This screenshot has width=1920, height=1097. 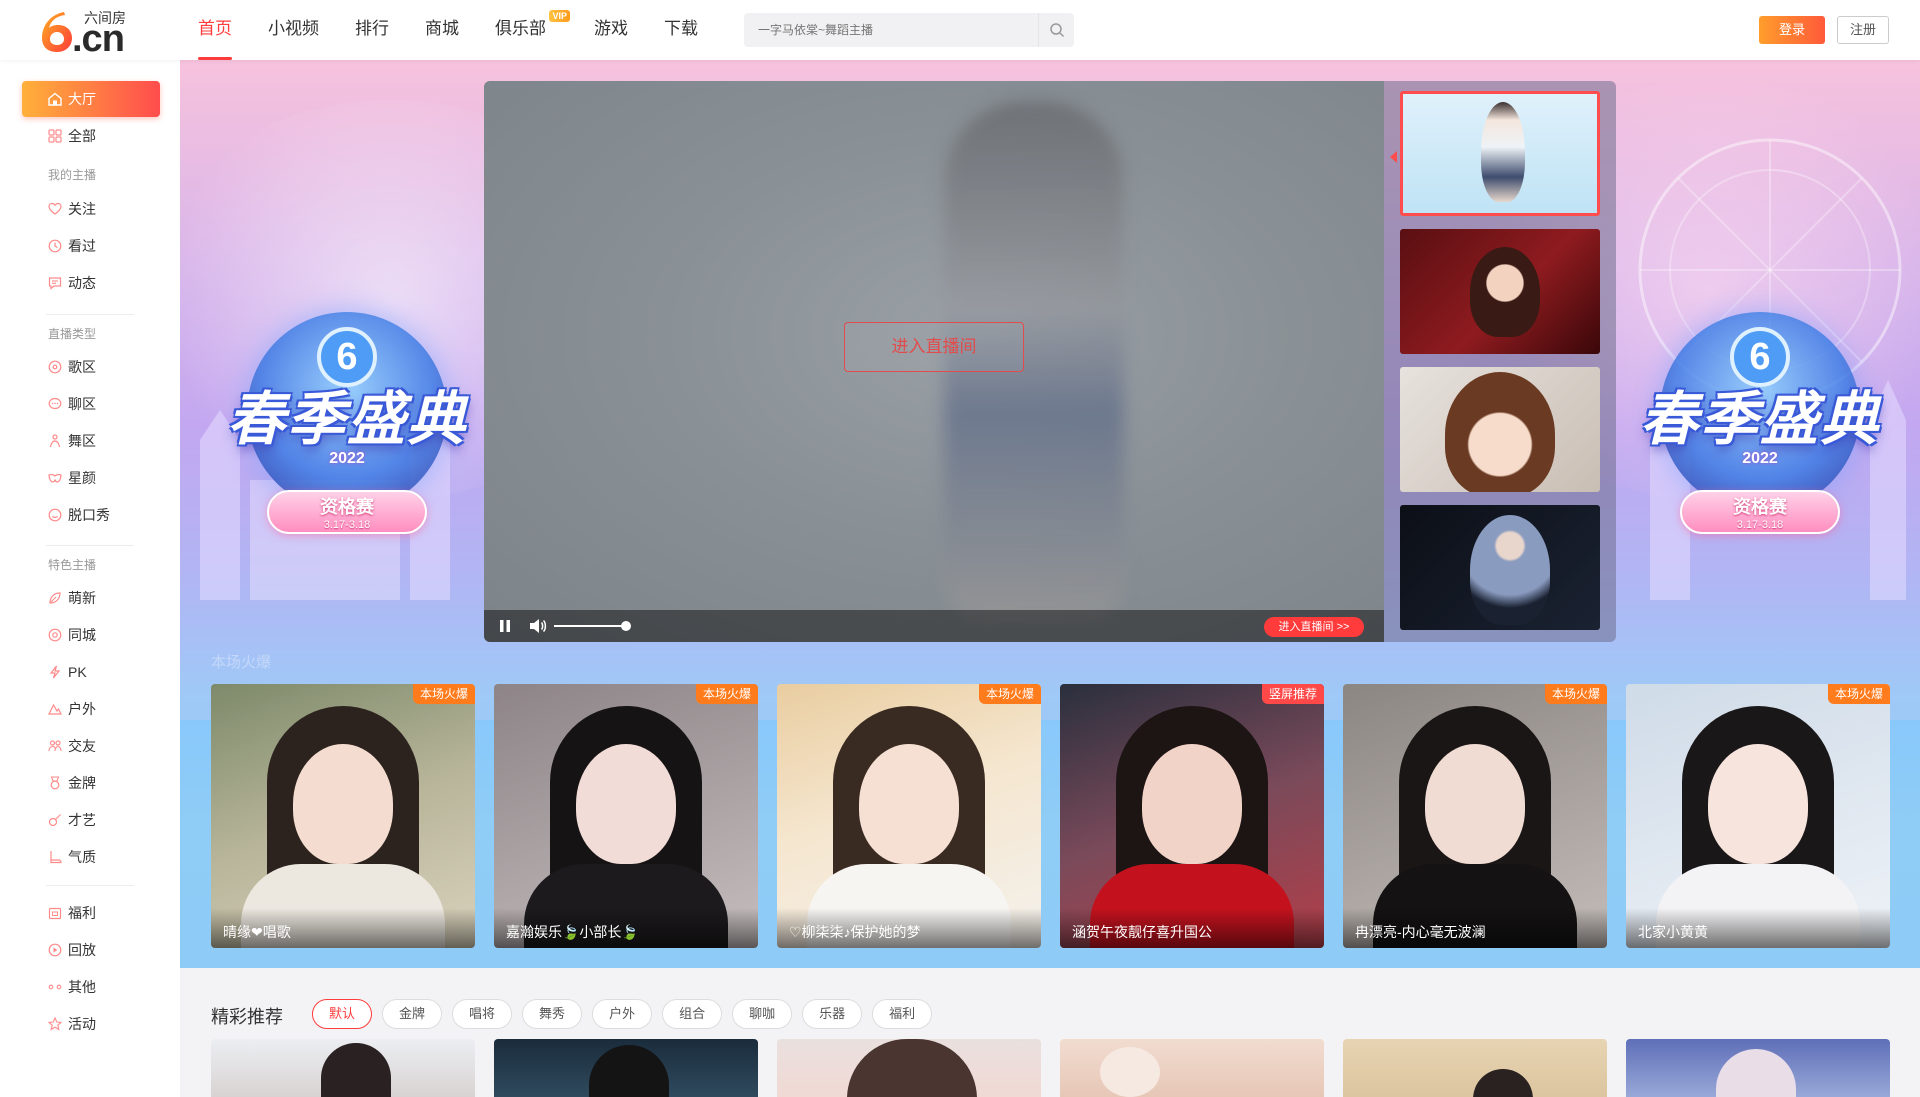 I want to click on boot-icon, so click(x=56, y=857).